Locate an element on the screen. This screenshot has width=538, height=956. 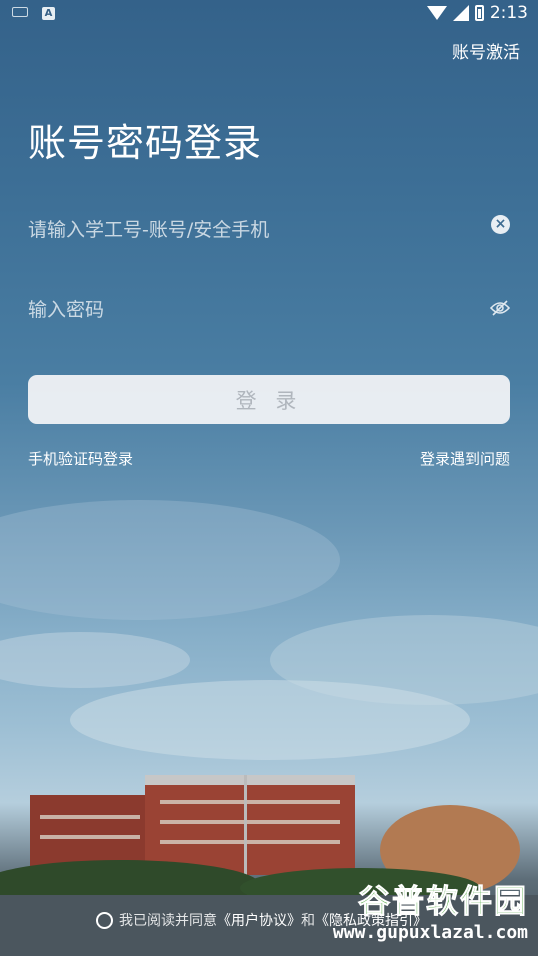
a-icon: A is located at coordinates (48, 13).